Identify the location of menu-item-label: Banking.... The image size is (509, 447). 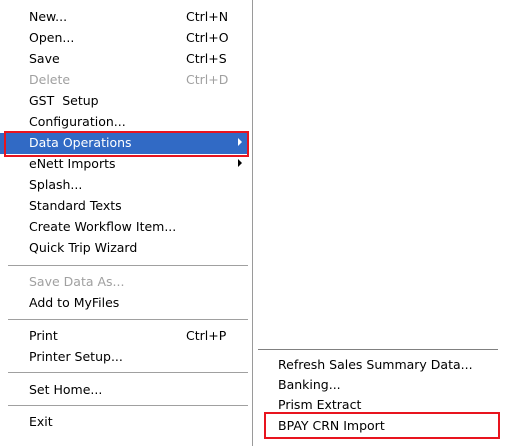
(309, 384).